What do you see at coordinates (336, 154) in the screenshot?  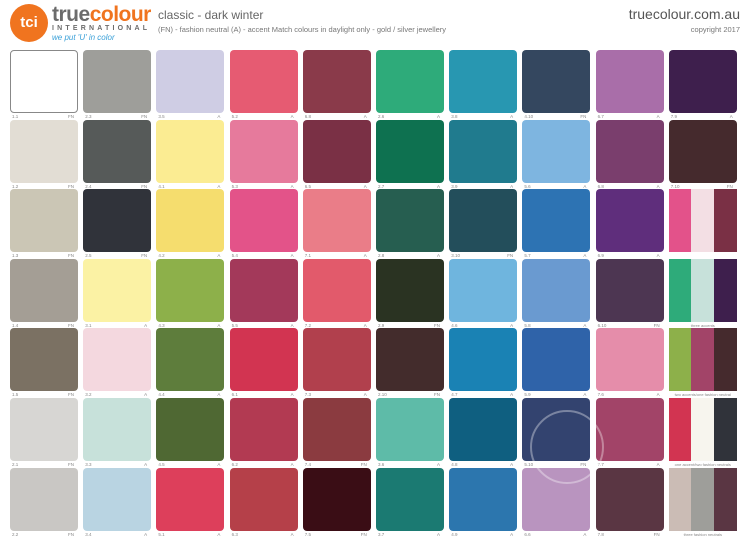 I see `colour-swatch-card: 6.5 A` at bounding box center [336, 154].